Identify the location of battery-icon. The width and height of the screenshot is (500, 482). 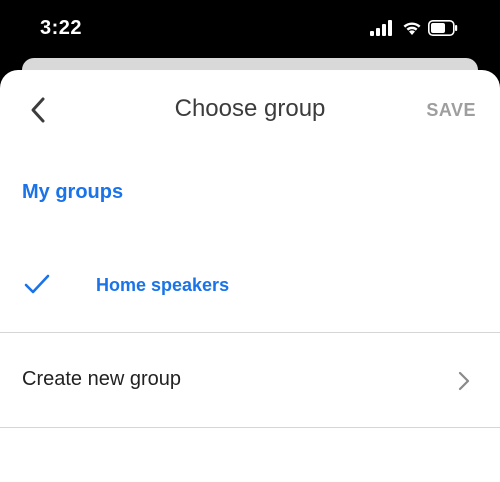
(443, 28).